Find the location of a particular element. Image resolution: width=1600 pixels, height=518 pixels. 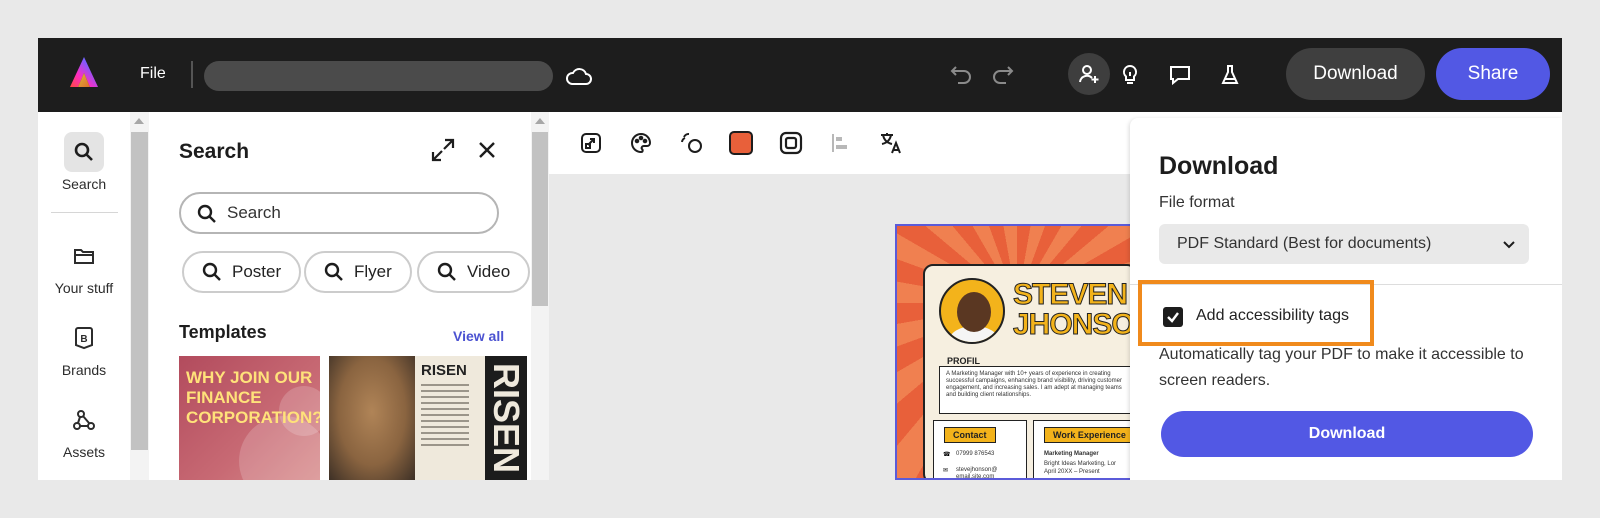

align-icon is located at coordinates (841, 143).